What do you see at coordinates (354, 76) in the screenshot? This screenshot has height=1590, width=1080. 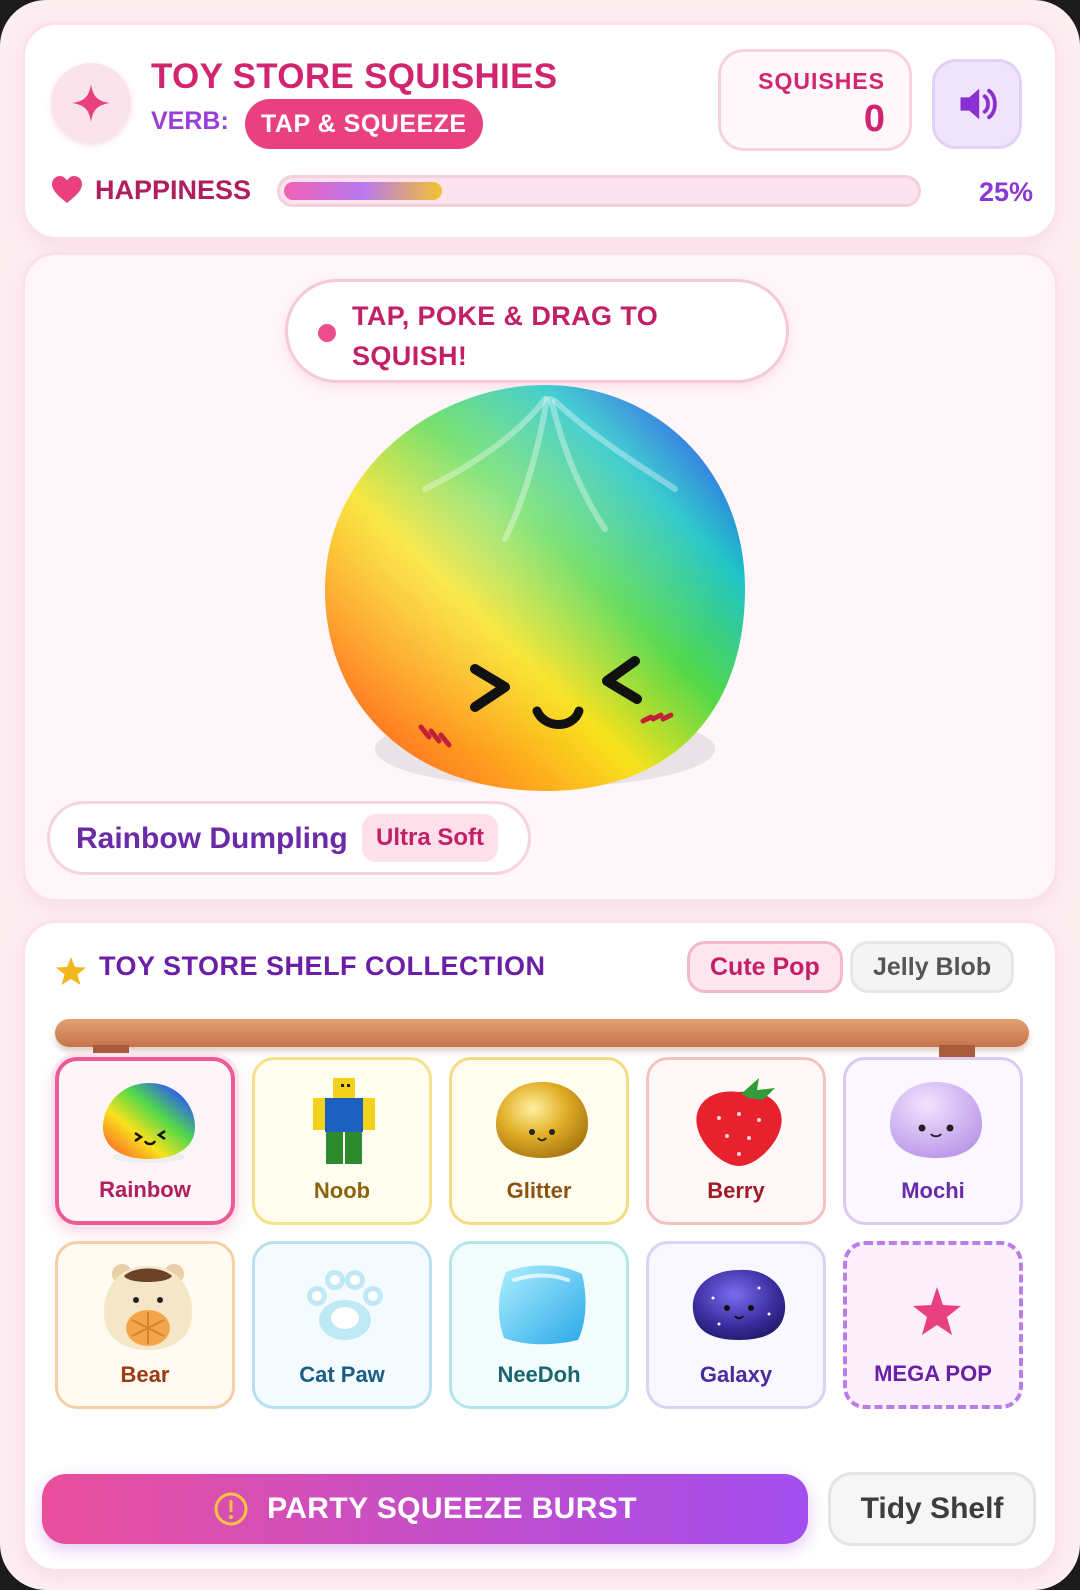 I see `app-title: TOY STORE SQUISHIES` at bounding box center [354, 76].